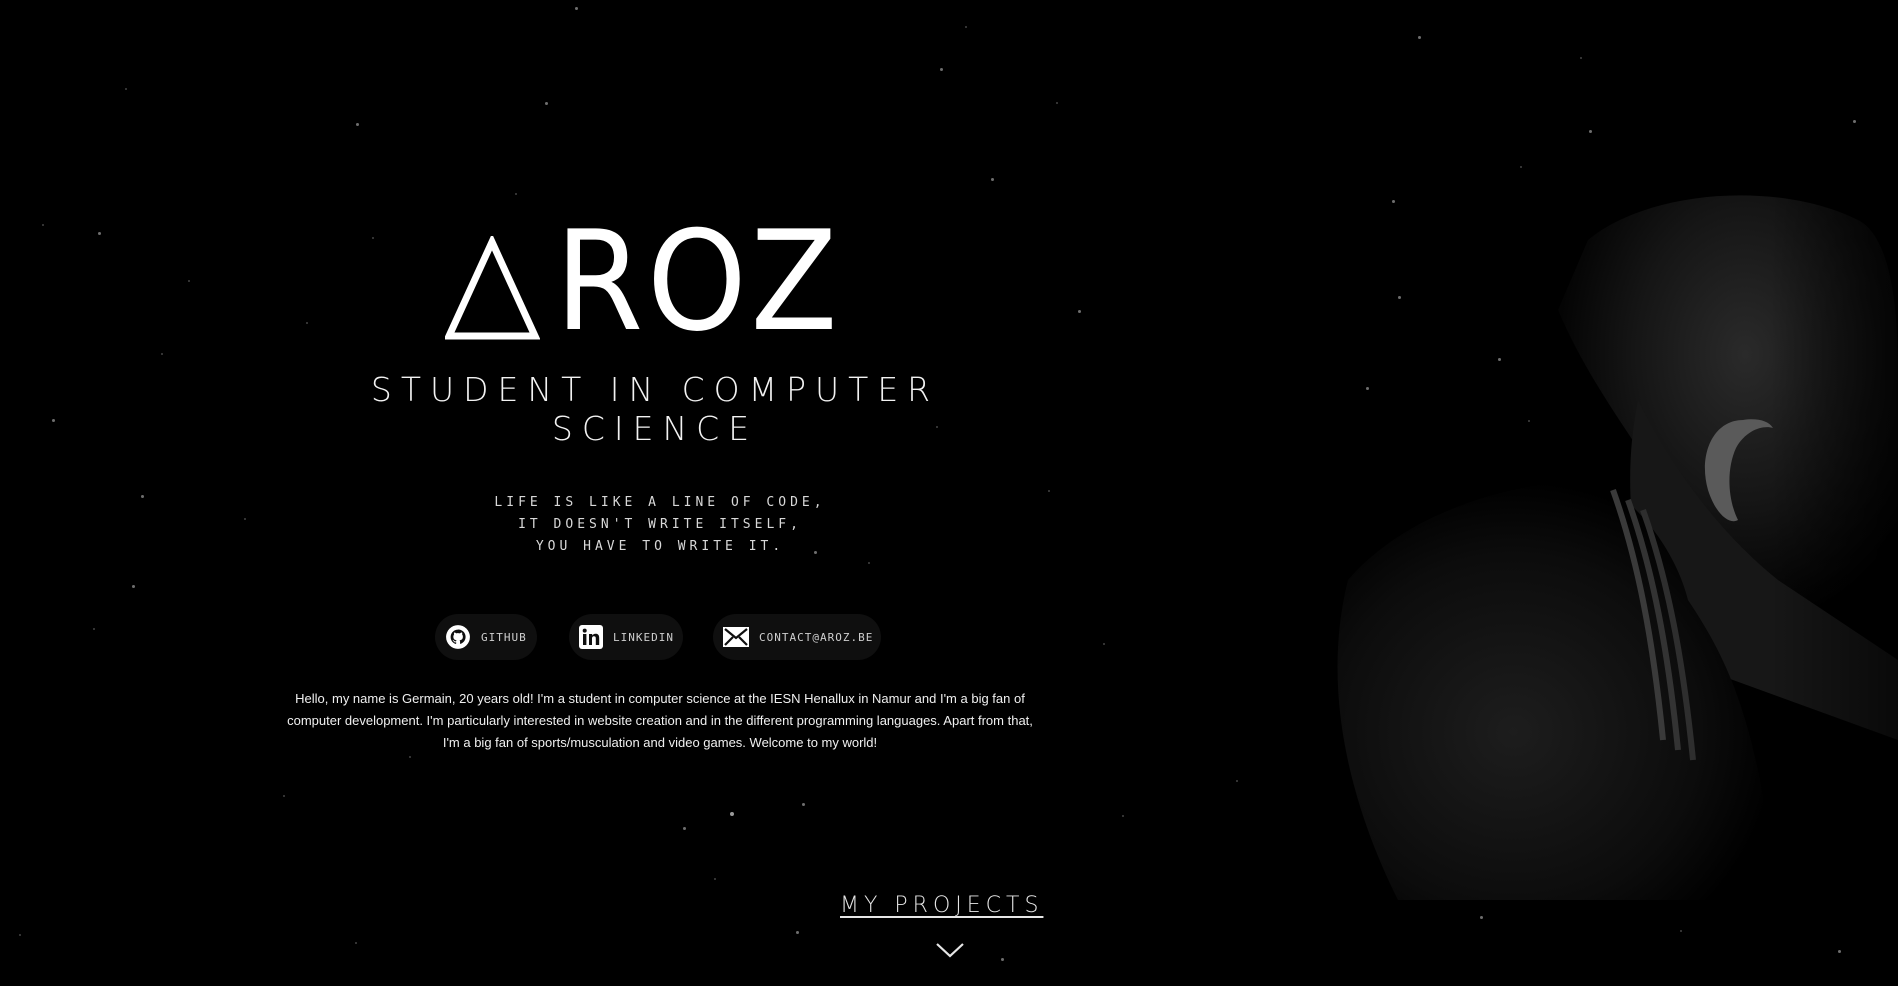  I want to click on subtitle-line-1: STUDENT IN COMPUTER, so click(655, 389).